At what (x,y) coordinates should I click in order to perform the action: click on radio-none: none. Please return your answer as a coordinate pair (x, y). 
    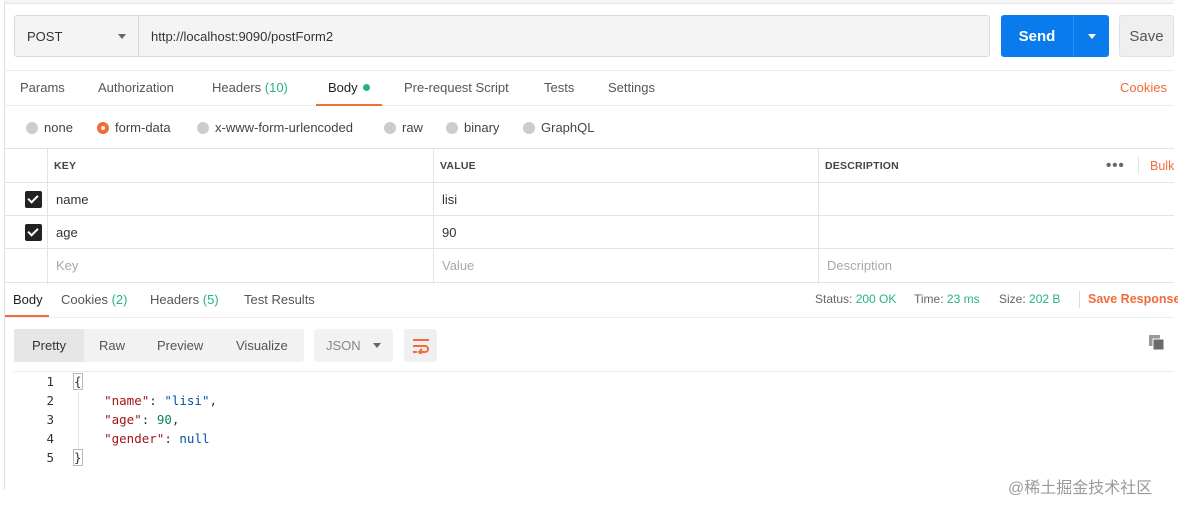
    Looking at the image, I should click on (49, 128).